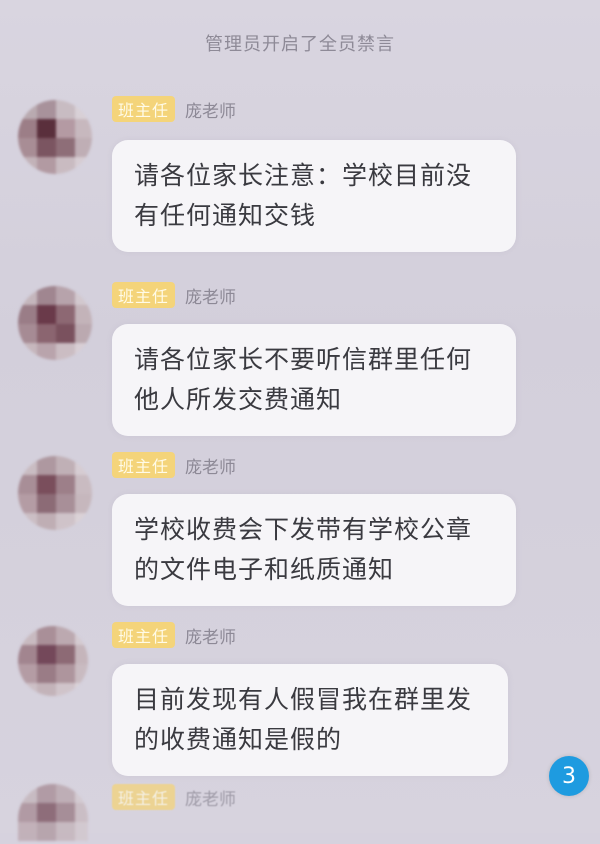 The height and width of the screenshot is (844, 600). What do you see at coordinates (569, 776) in the screenshot?
I see `unread-count-badge: 3` at bounding box center [569, 776].